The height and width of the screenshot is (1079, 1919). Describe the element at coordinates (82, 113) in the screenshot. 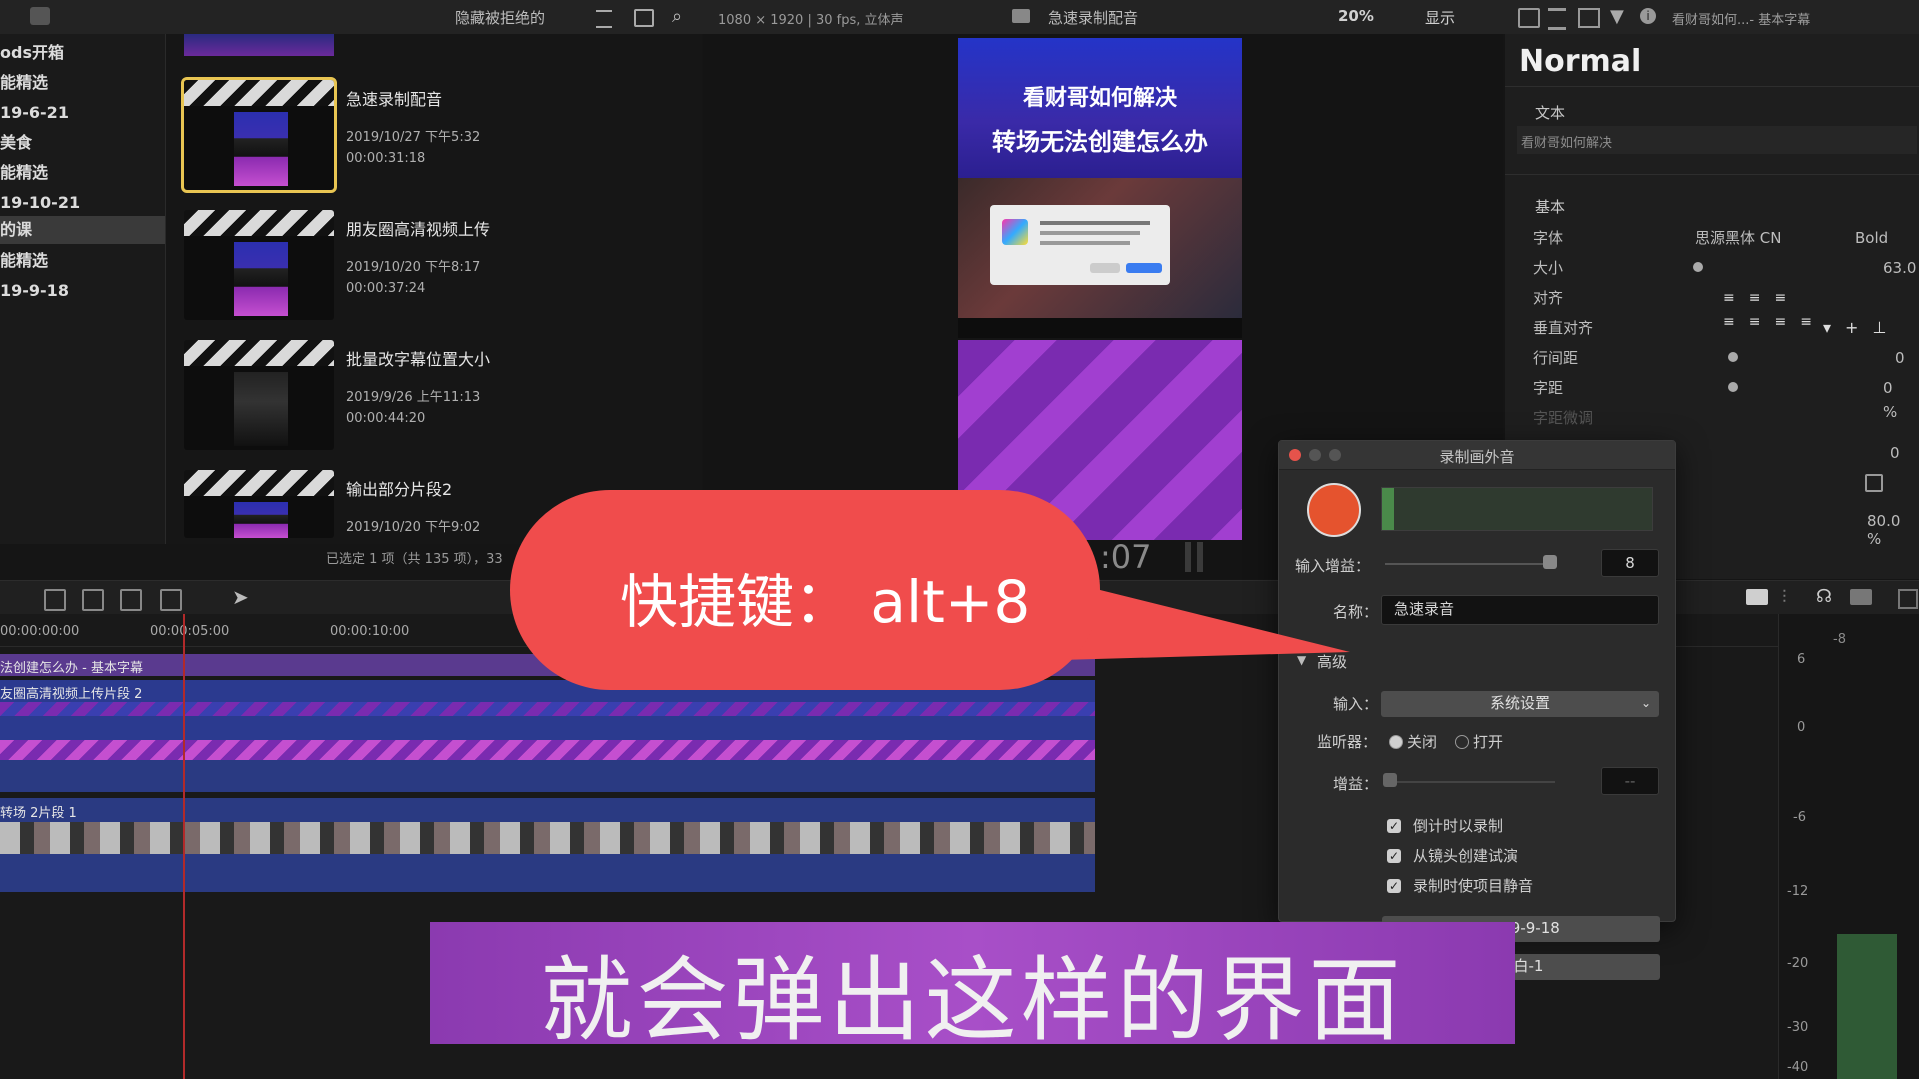

I see `sidebar-item: 19-6-21` at that location.